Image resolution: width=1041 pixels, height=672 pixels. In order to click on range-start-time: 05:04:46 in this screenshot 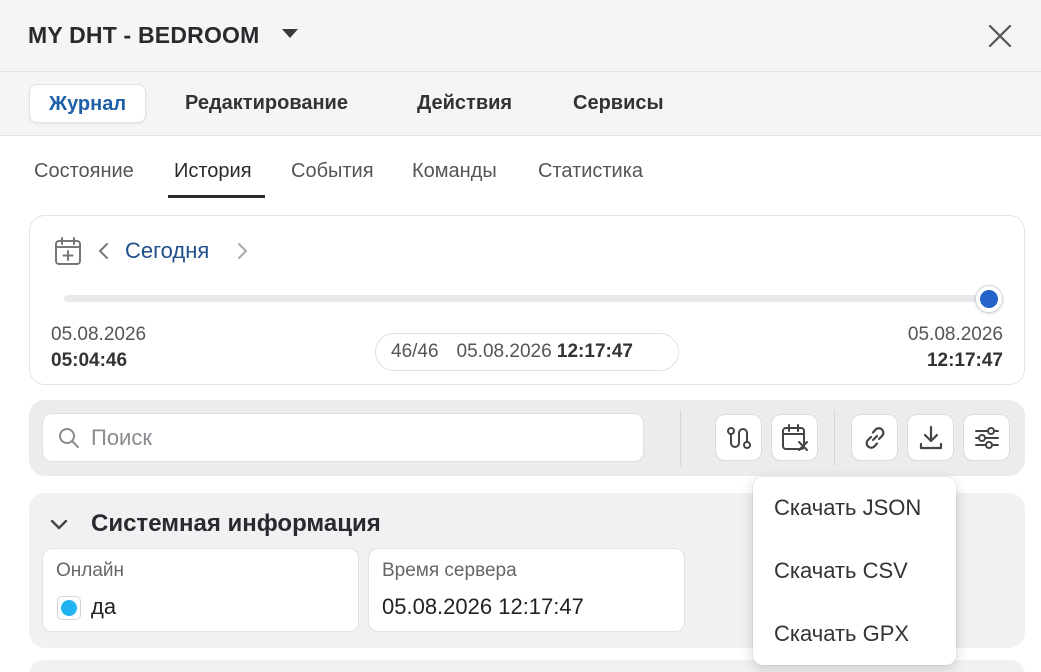, I will do `click(89, 360)`.